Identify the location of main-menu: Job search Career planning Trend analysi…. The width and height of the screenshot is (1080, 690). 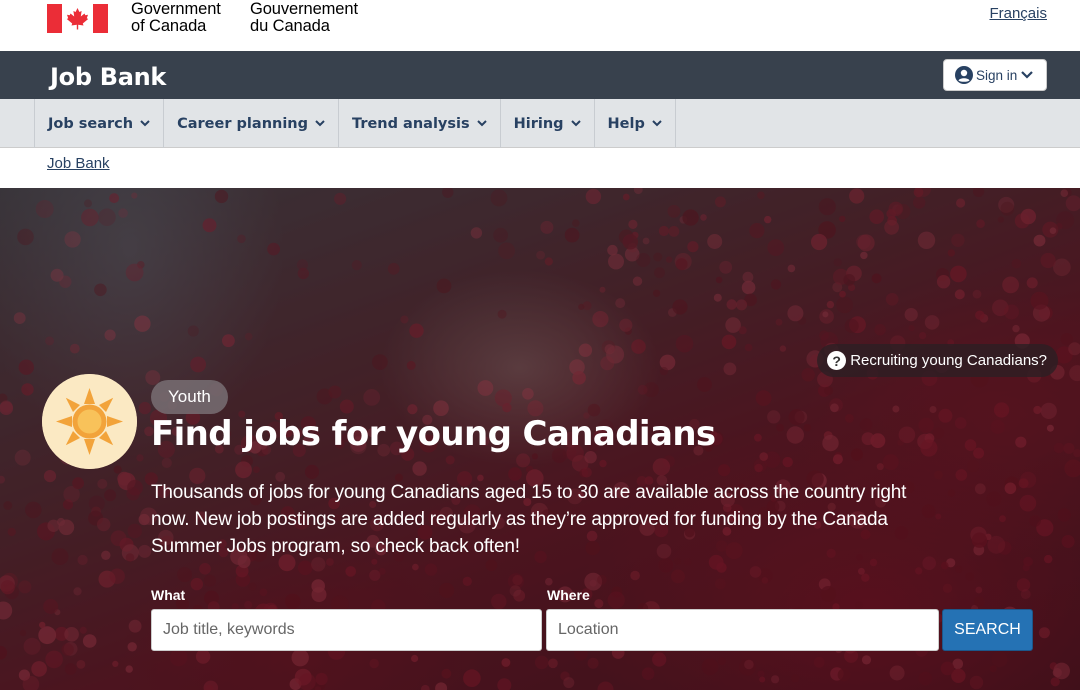
(355, 123).